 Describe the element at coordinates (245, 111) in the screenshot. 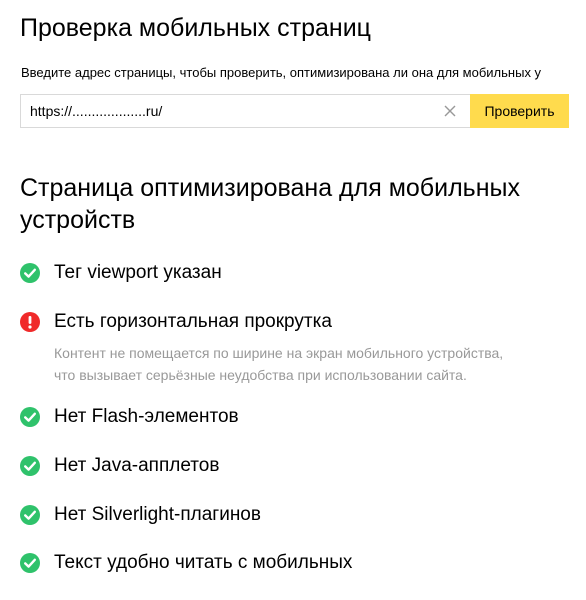

I see `url-input` at that location.